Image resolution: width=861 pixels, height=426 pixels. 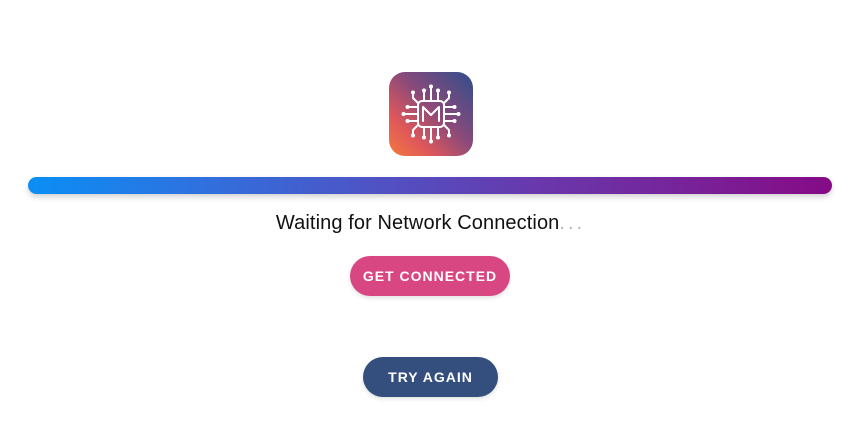 I want to click on circuit-chip-icon, so click(x=431, y=114).